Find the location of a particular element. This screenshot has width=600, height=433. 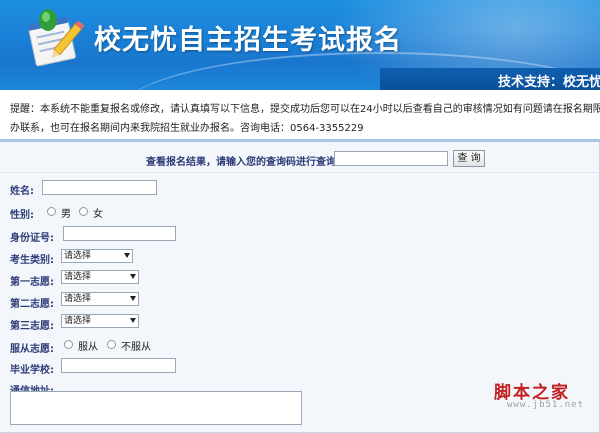

choice3-label: 第三志愿: is located at coordinates (32, 326).